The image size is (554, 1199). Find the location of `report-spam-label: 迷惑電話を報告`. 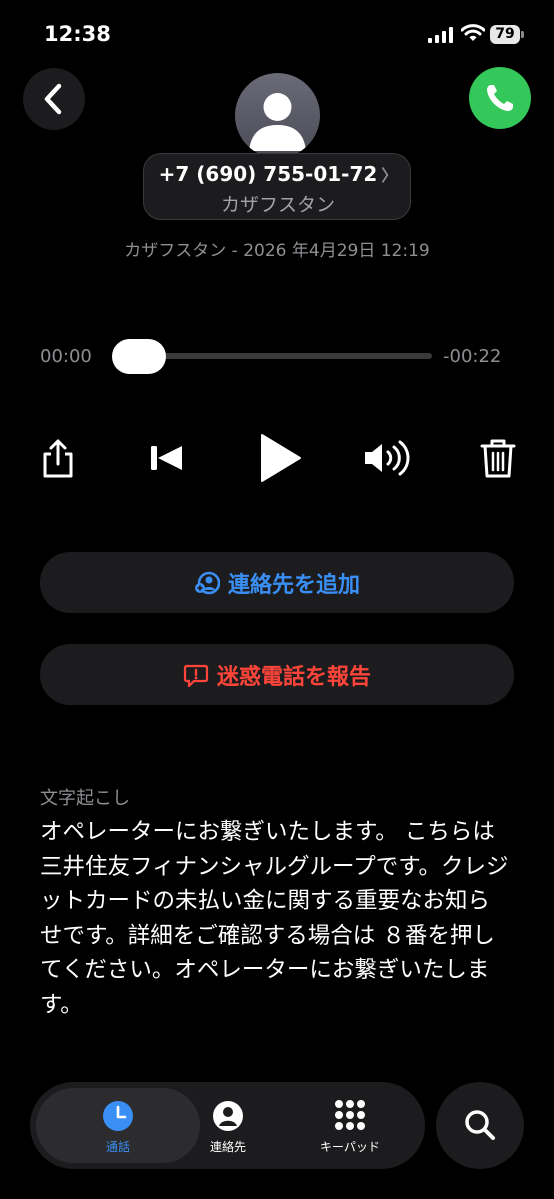

report-spam-label: 迷惑電話を報告 is located at coordinates (293, 677).